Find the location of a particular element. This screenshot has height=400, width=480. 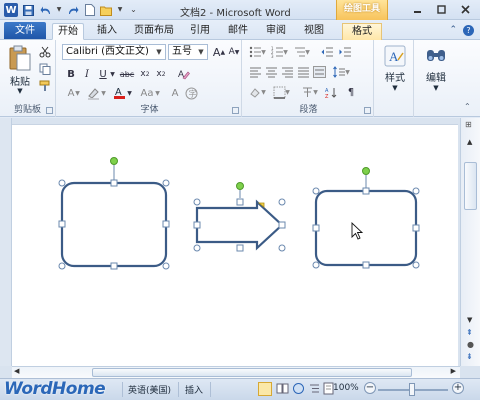

print-layout-view-icon is located at coordinates (265, 389).